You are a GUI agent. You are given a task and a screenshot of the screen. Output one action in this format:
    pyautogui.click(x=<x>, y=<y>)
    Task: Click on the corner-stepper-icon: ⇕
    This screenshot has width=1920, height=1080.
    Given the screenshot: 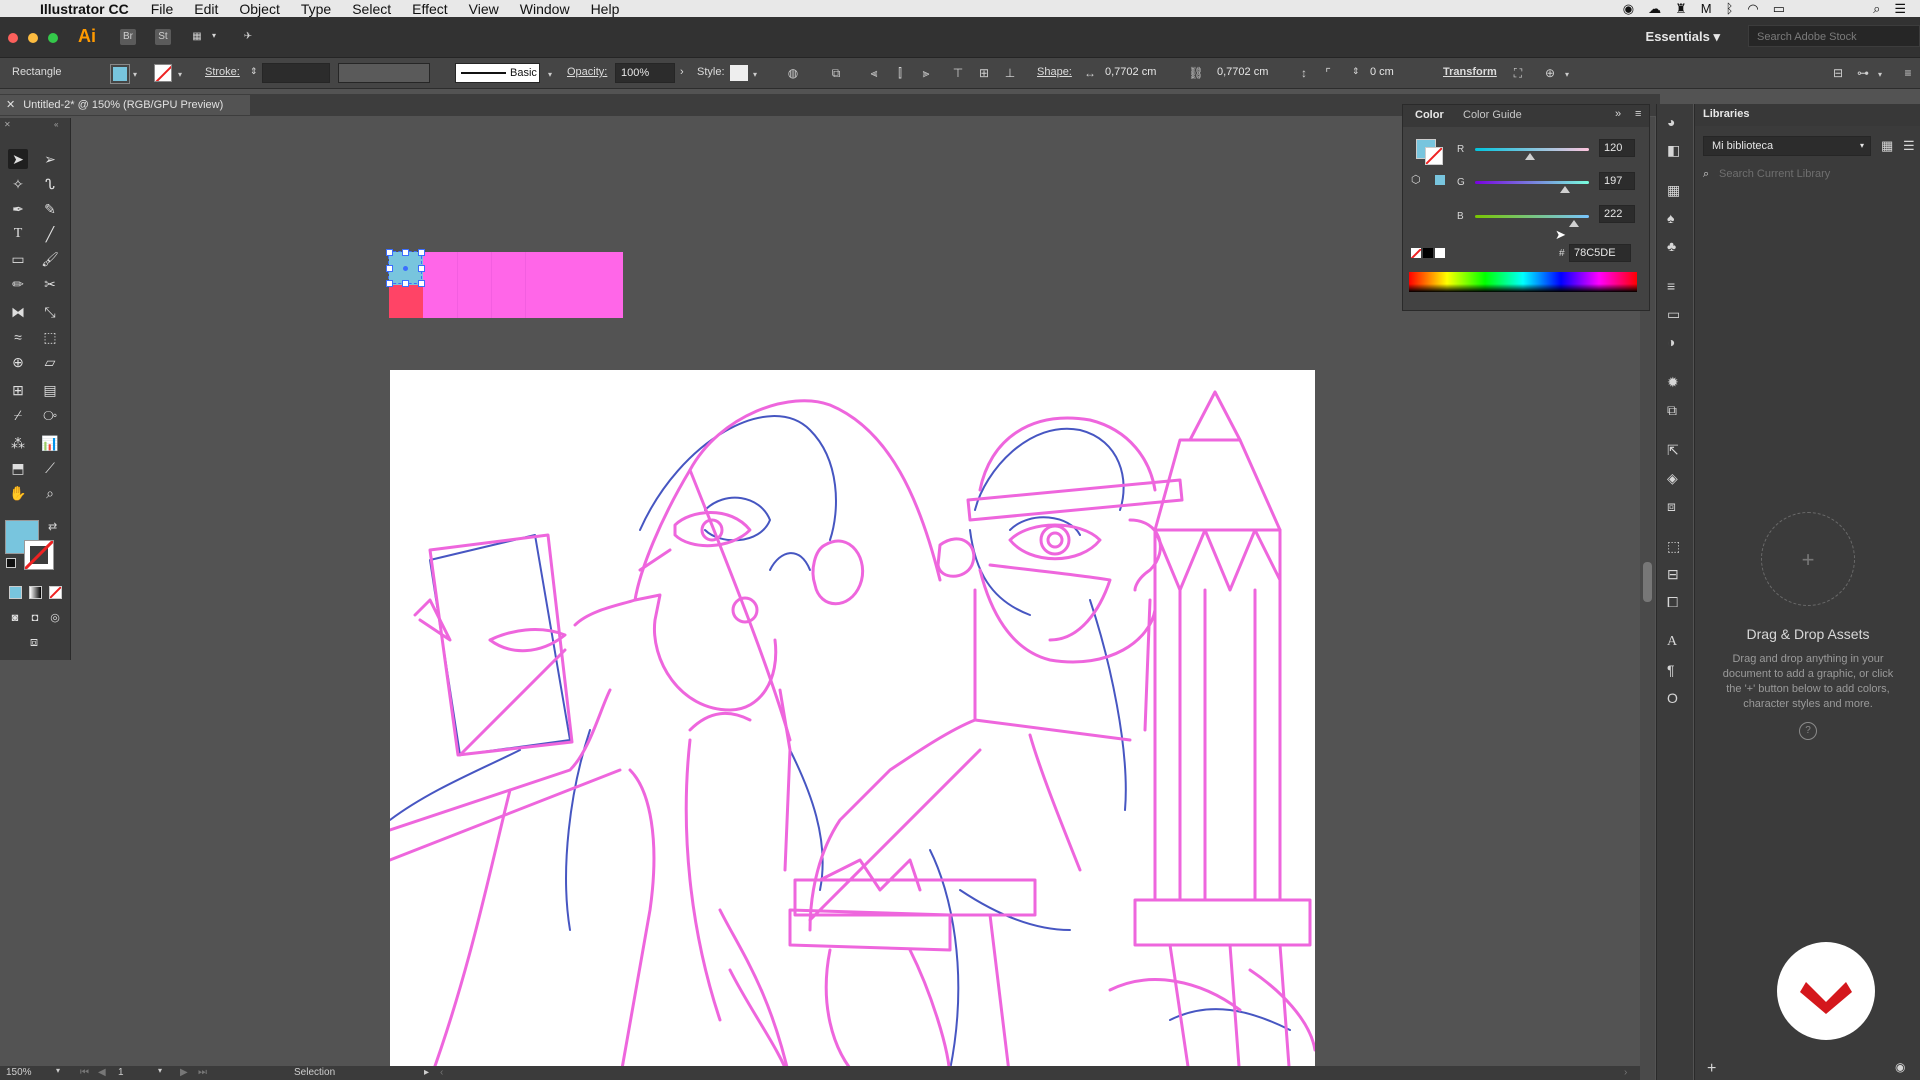 What is the action you would take?
    pyautogui.click(x=1356, y=71)
    